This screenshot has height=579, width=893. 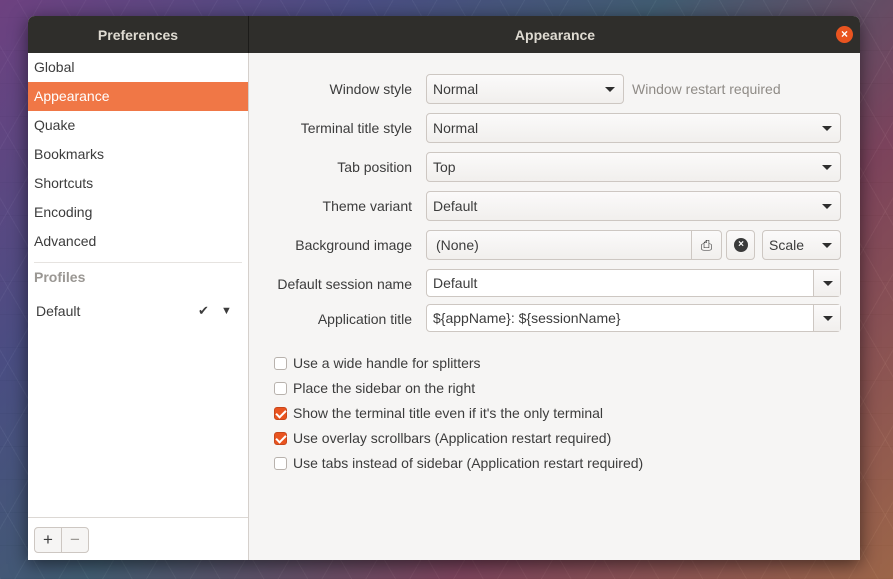 What do you see at coordinates (138, 241) in the screenshot?
I see `sidebar-item-advanced: Advanced` at bounding box center [138, 241].